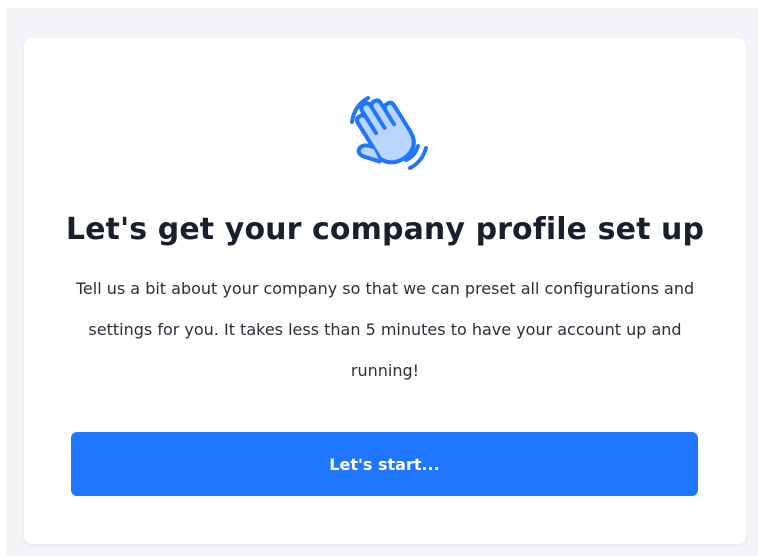 The image size is (758, 556). Describe the element at coordinates (385, 229) in the screenshot. I see `page-title: Let's get your company profile set up` at that location.